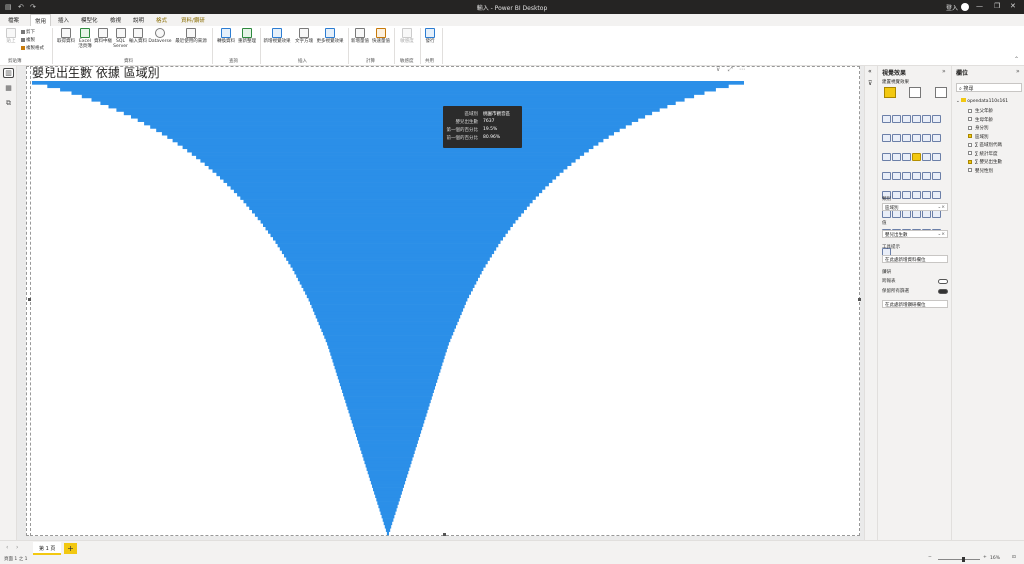  I want to click on filters-collapsed-rail: « ⊽, so click(870, 303).